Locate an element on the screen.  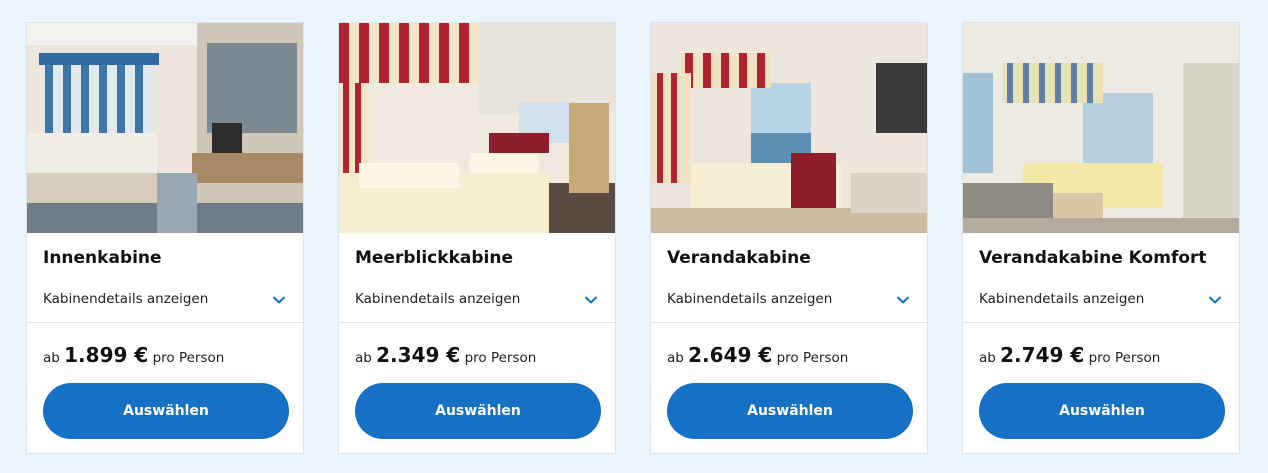
cabin-title: Innenkabine is located at coordinates (102, 258).